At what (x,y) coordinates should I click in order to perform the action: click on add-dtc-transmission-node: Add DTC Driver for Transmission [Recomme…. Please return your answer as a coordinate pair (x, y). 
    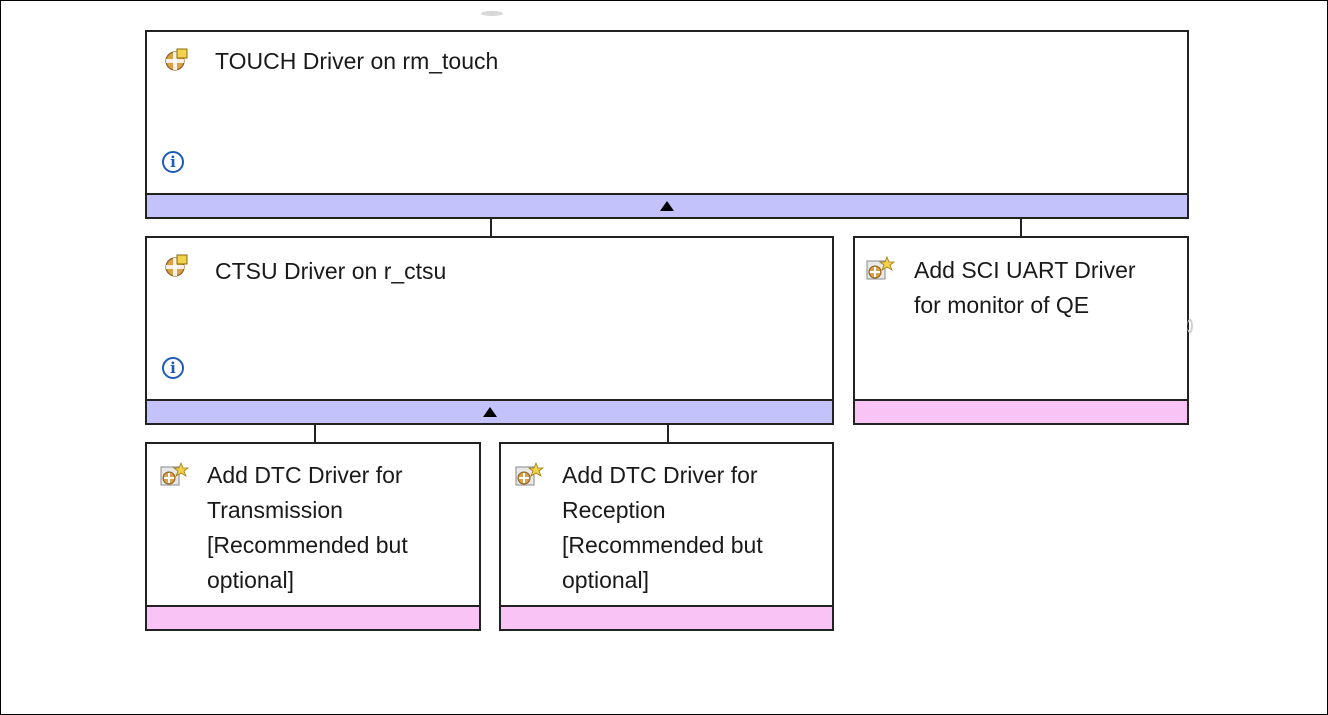
    Looking at the image, I should click on (313, 536).